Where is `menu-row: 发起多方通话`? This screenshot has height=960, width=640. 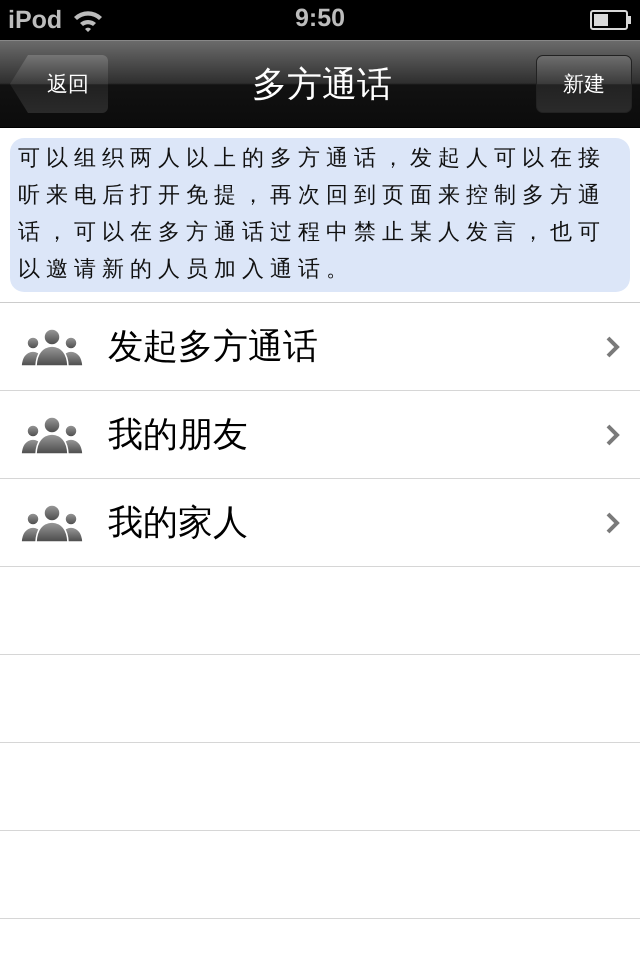
menu-row: 发起多方通话 is located at coordinates (320, 347).